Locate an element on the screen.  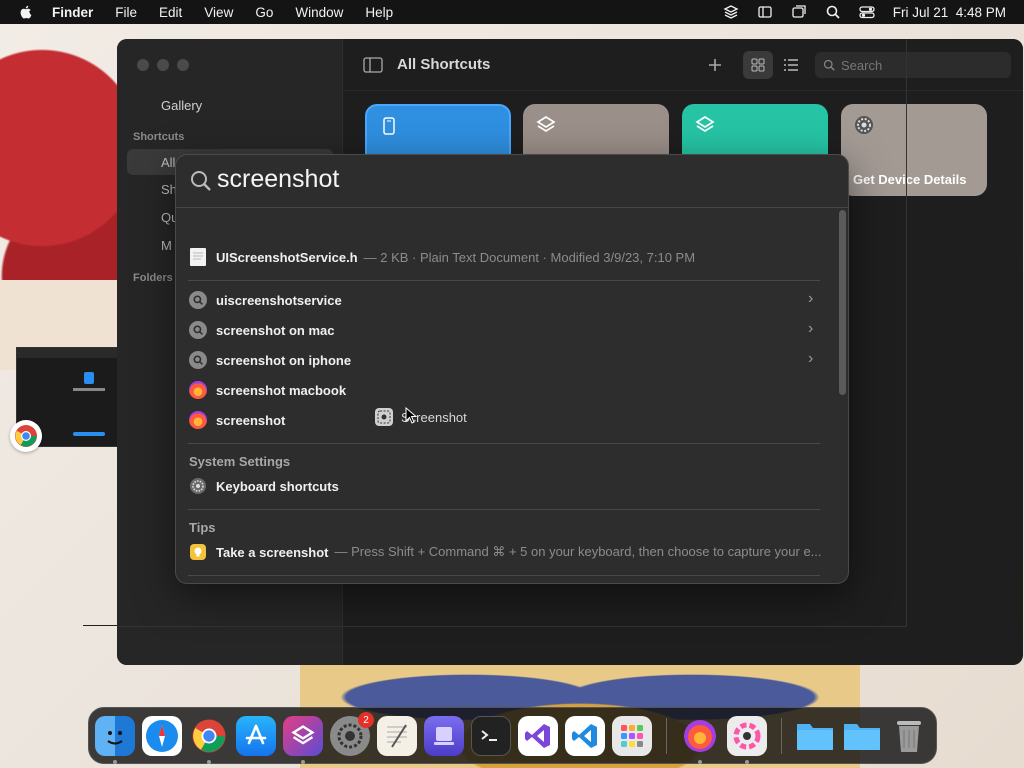
menu-window: Window is located at coordinates (319, 12).